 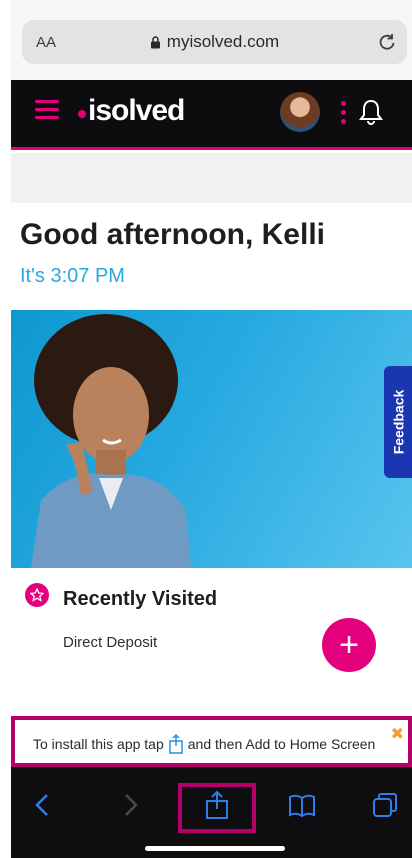 I want to click on close-banner-button: ✖, so click(x=397, y=734).